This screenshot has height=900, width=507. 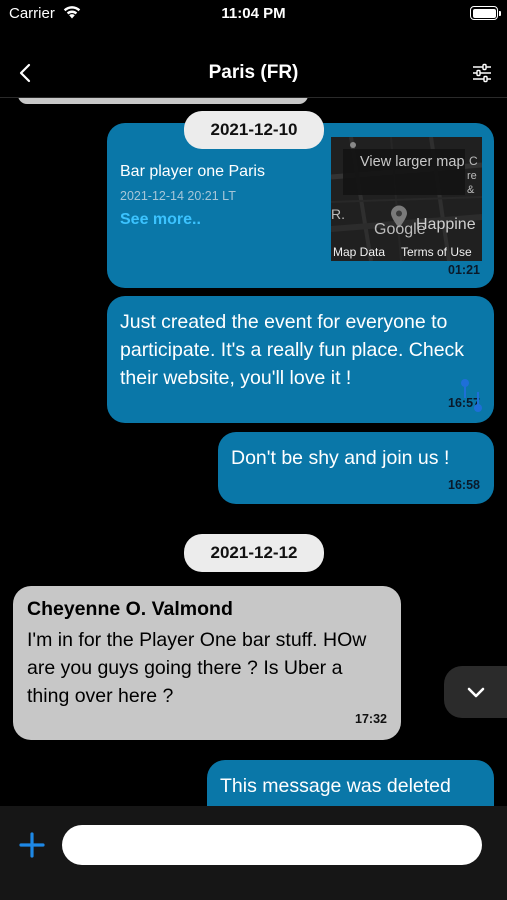 What do you see at coordinates (464, 485) in the screenshot?
I see `message-time: 16:58` at bounding box center [464, 485].